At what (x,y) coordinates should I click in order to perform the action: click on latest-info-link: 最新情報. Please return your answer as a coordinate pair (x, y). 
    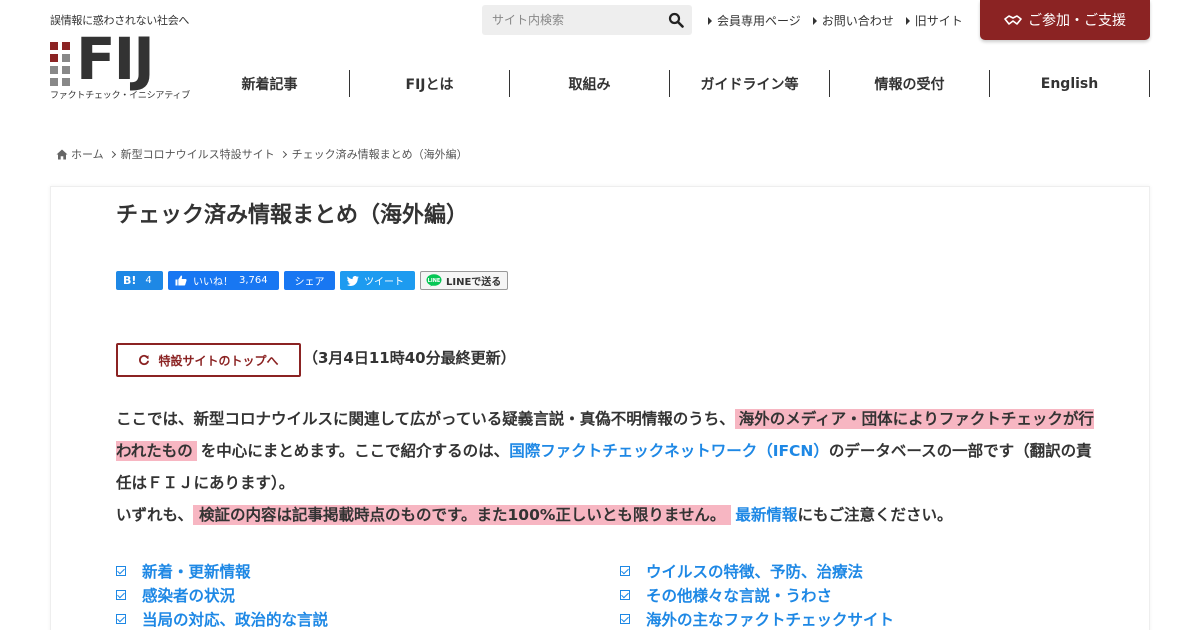
    Looking at the image, I should click on (766, 515).